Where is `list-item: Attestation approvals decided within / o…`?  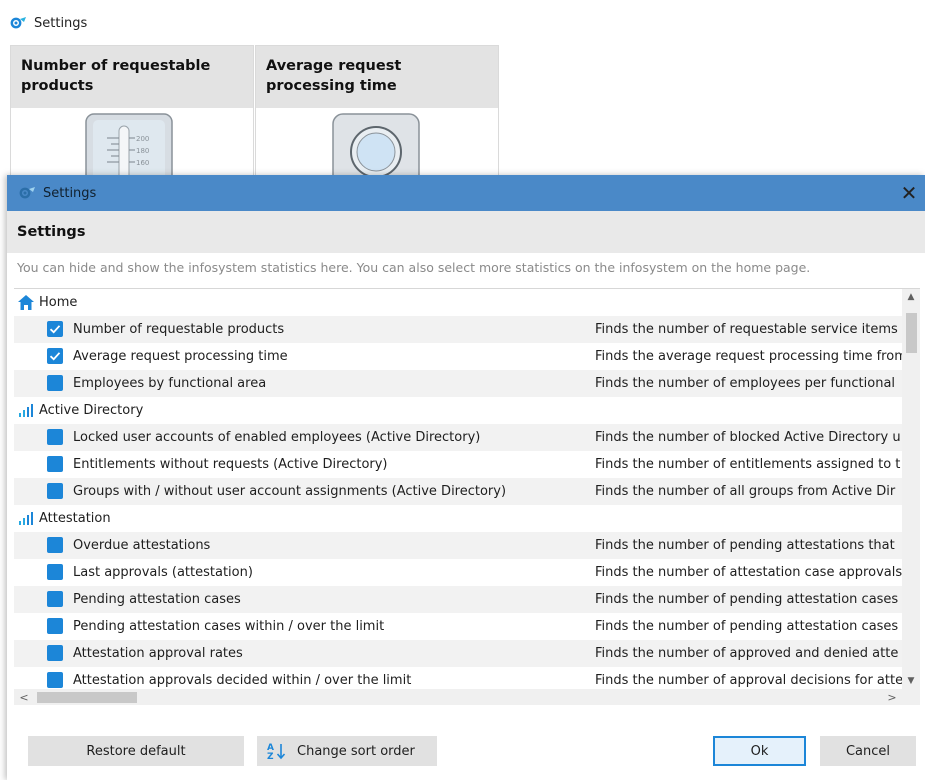
list-item: Attestation approvals decided within / o… is located at coordinates (458, 678).